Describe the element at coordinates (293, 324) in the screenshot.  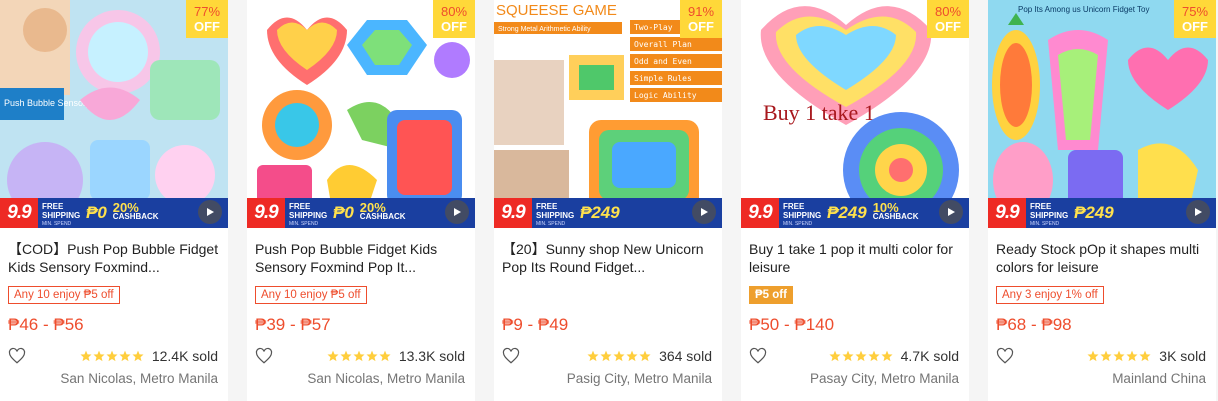
I see `product-price: ₱39 - ₱57` at that location.